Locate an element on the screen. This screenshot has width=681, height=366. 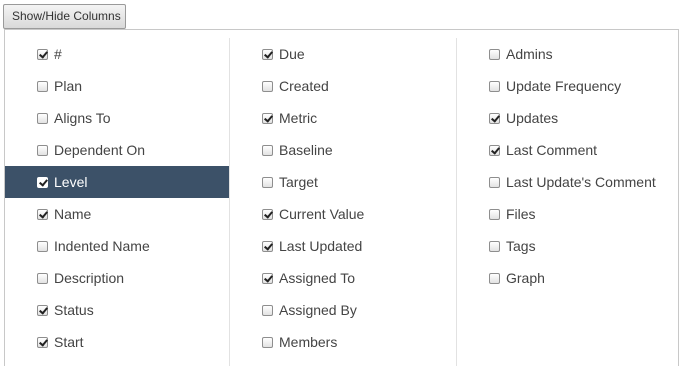
column-option-label: Description is located at coordinates (89, 278).